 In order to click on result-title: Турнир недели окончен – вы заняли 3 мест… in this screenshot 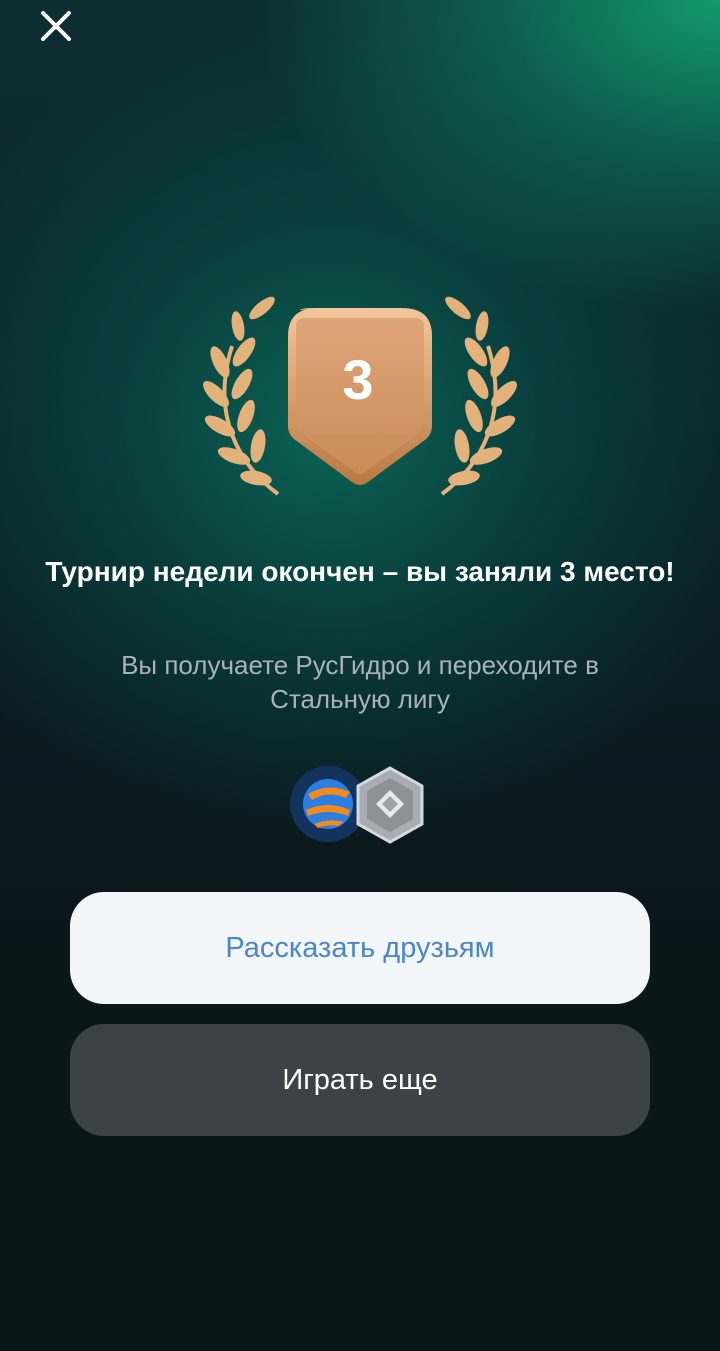, I will do `click(360, 571)`.